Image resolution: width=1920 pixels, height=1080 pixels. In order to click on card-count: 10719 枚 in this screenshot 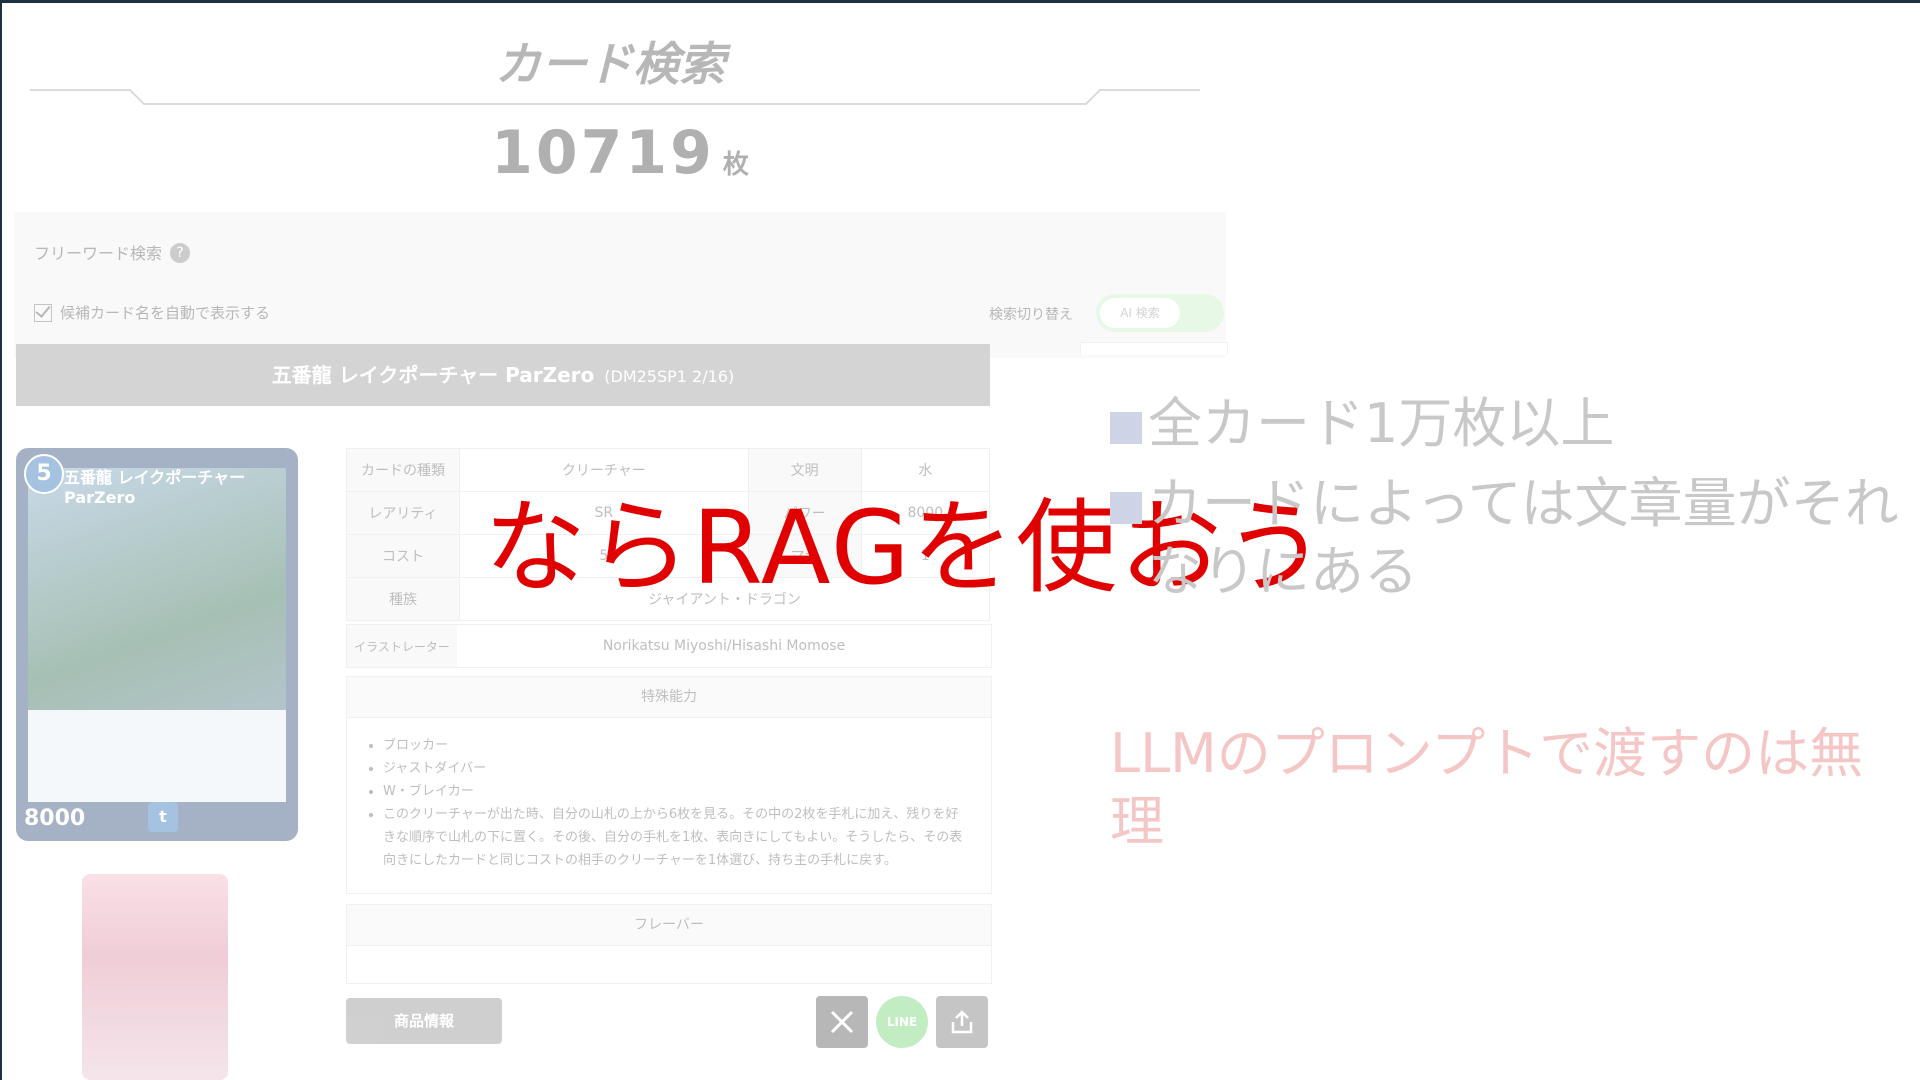, I will do `click(620, 153)`.